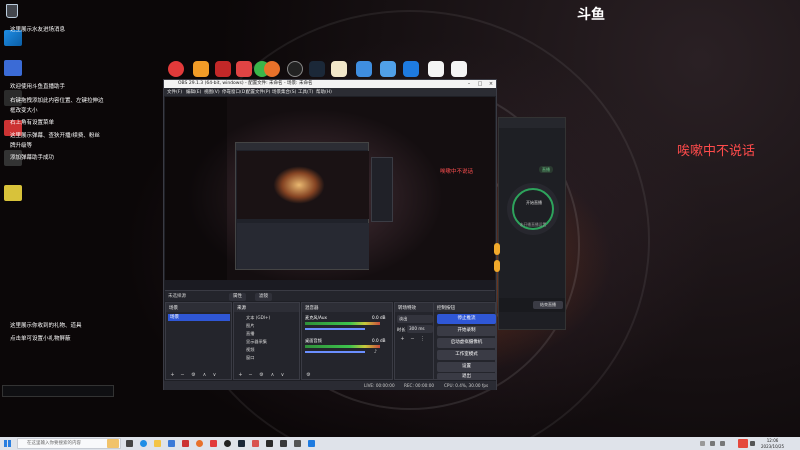 The image size is (800, 450). What do you see at coordinates (198, 341) in the screenshot?
I see `scenes-dock: 场景 场景 + − ⚙ ∧ ∨` at bounding box center [198, 341].